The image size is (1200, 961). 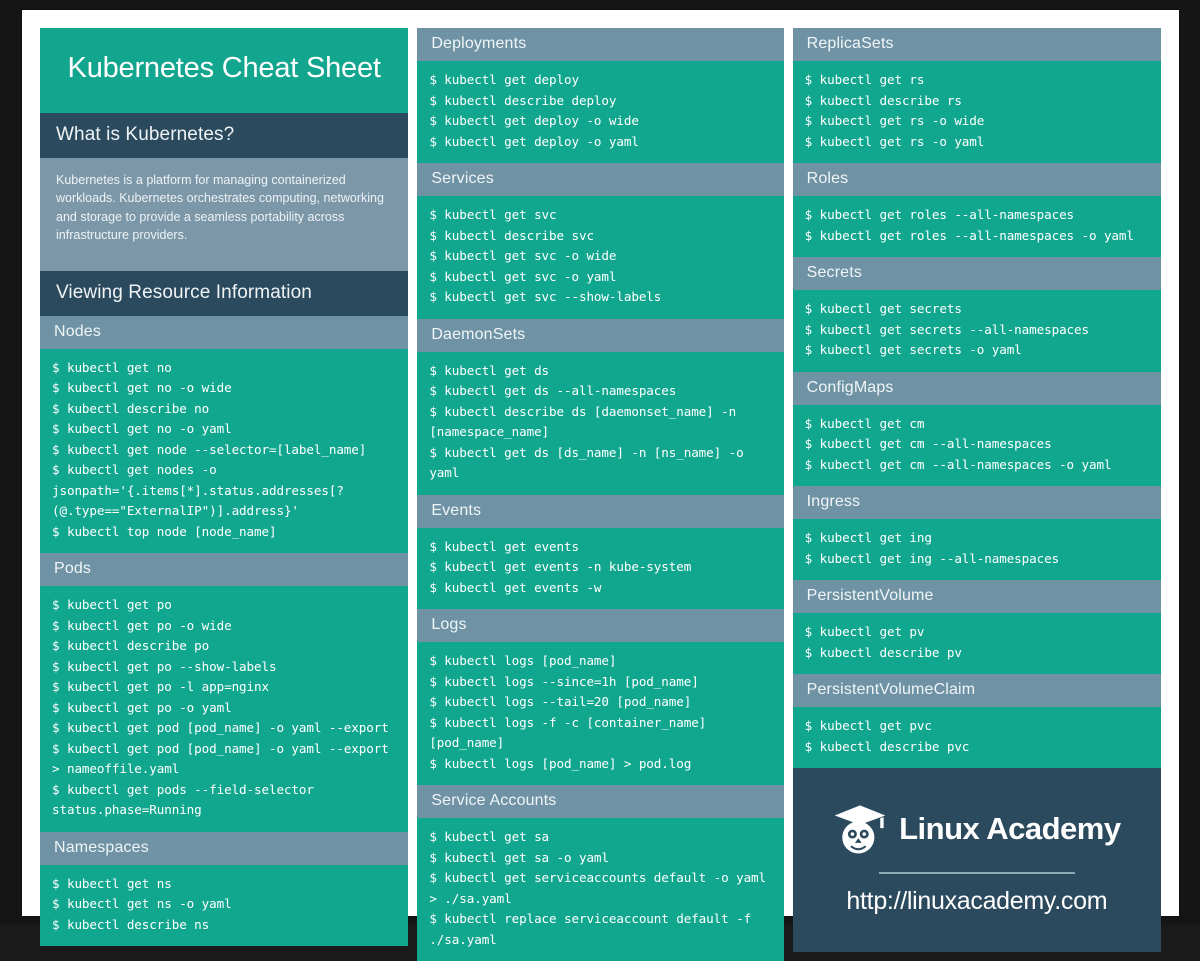 What do you see at coordinates (600, 511) in the screenshot?
I see `section-header: Events` at bounding box center [600, 511].